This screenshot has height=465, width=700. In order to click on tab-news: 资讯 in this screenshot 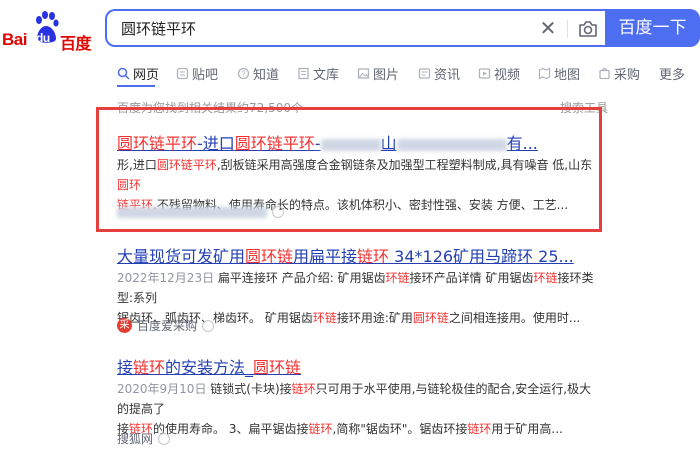, I will do `click(439, 73)`.